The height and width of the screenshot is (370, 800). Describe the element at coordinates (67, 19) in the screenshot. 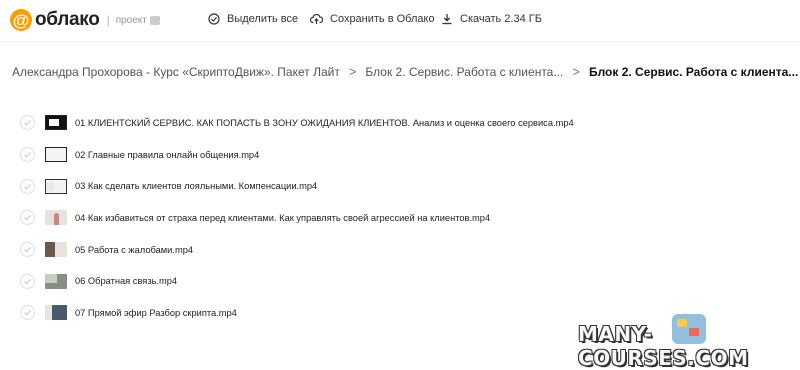

I see `logo-text: облако` at that location.